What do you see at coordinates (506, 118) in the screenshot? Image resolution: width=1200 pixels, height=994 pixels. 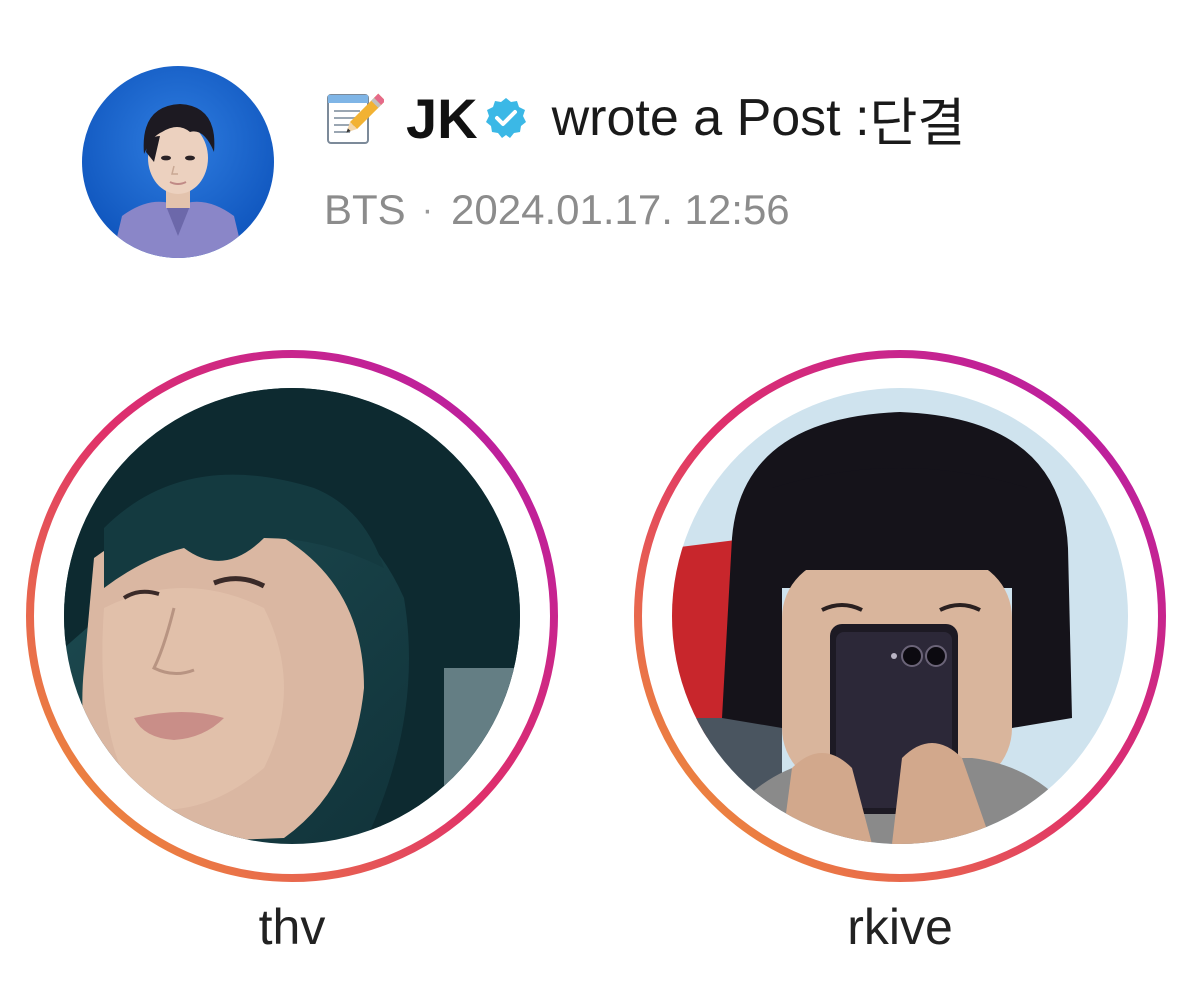 I see `verified-check-icon` at bounding box center [506, 118].